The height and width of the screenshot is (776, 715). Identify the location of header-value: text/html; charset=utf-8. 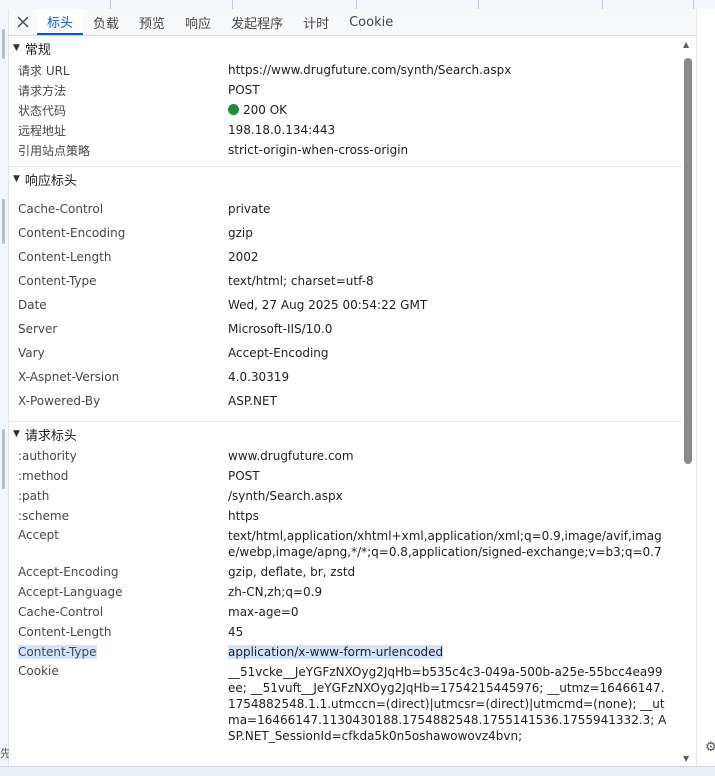
(448, 281).